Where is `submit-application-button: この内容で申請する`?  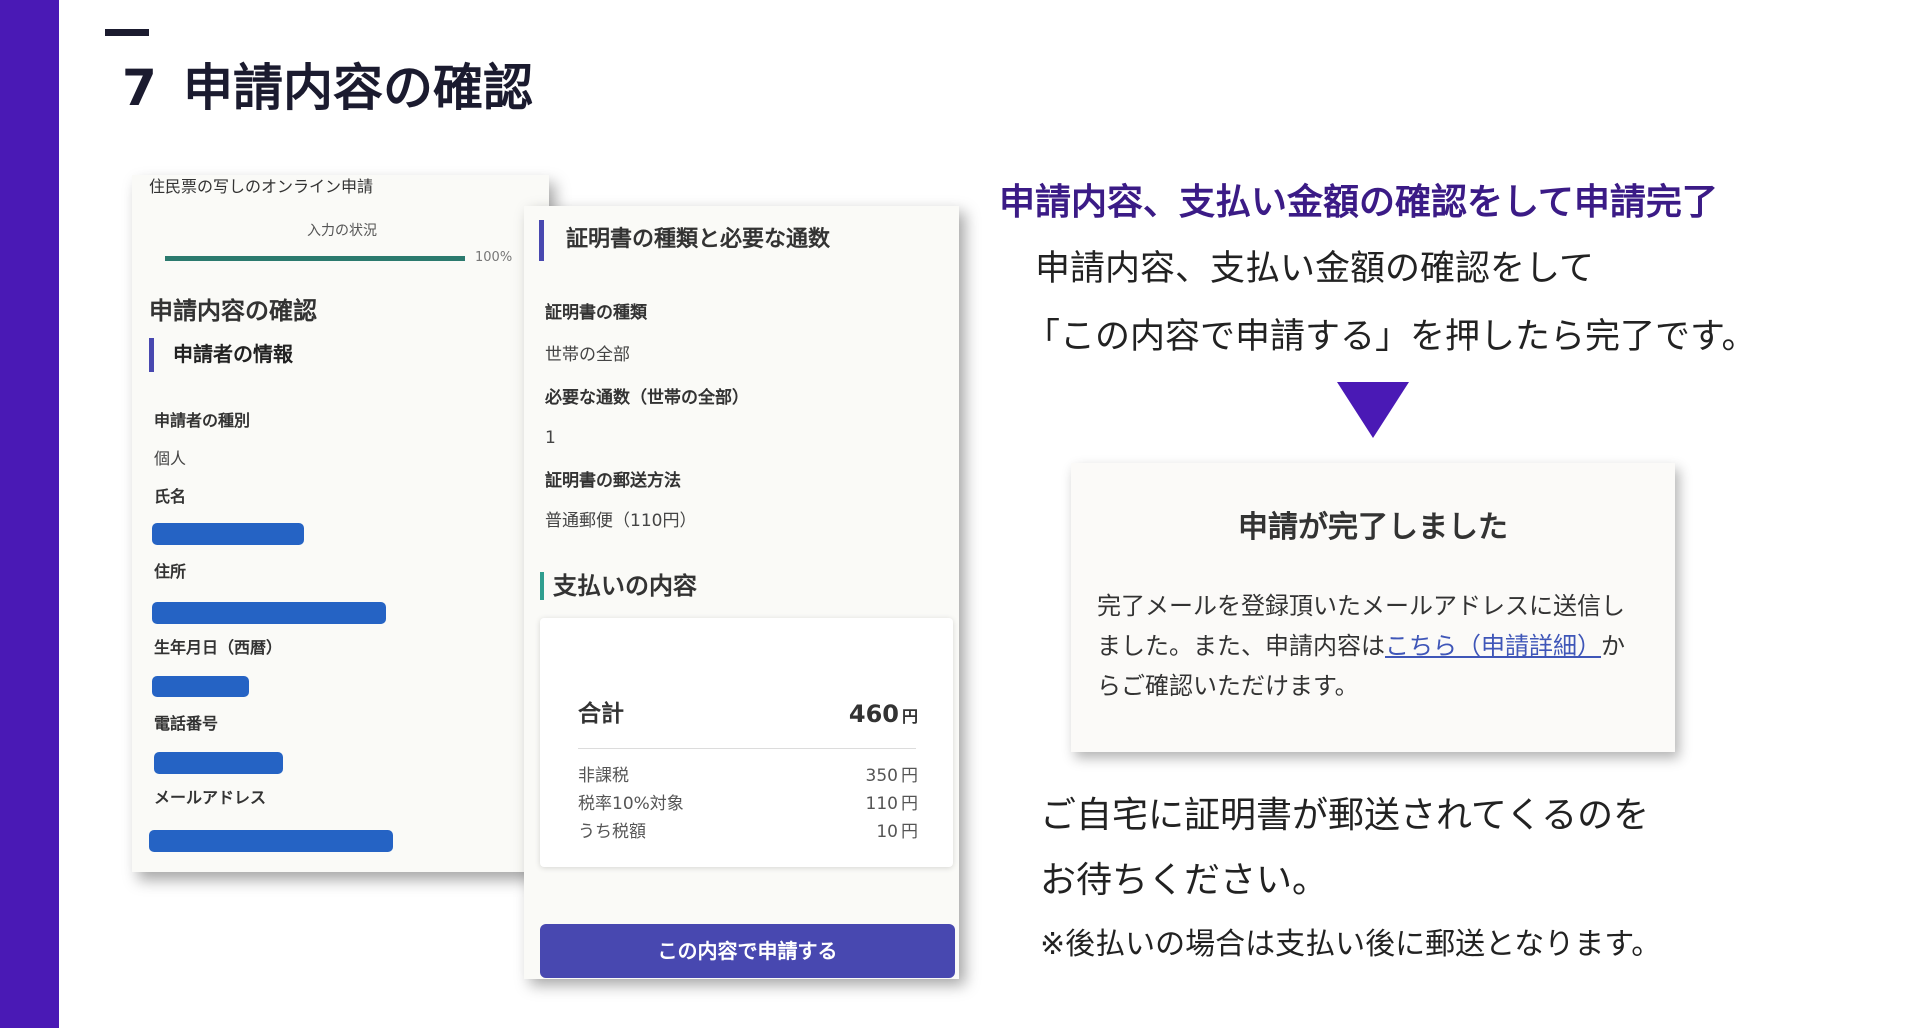 submit-application-button: この内容で申請する is located at coordinates (747, 951).